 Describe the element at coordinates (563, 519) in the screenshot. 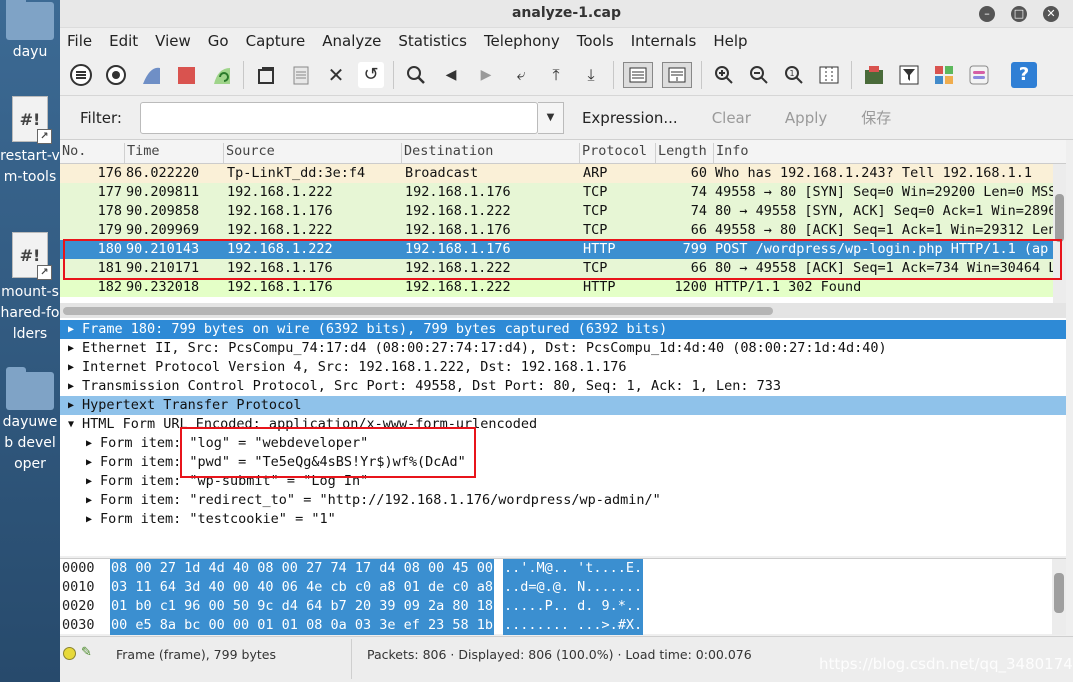

I see `tree-item-form-testcookie: ▶ Form item: "testcookie" = "1"` at that location.